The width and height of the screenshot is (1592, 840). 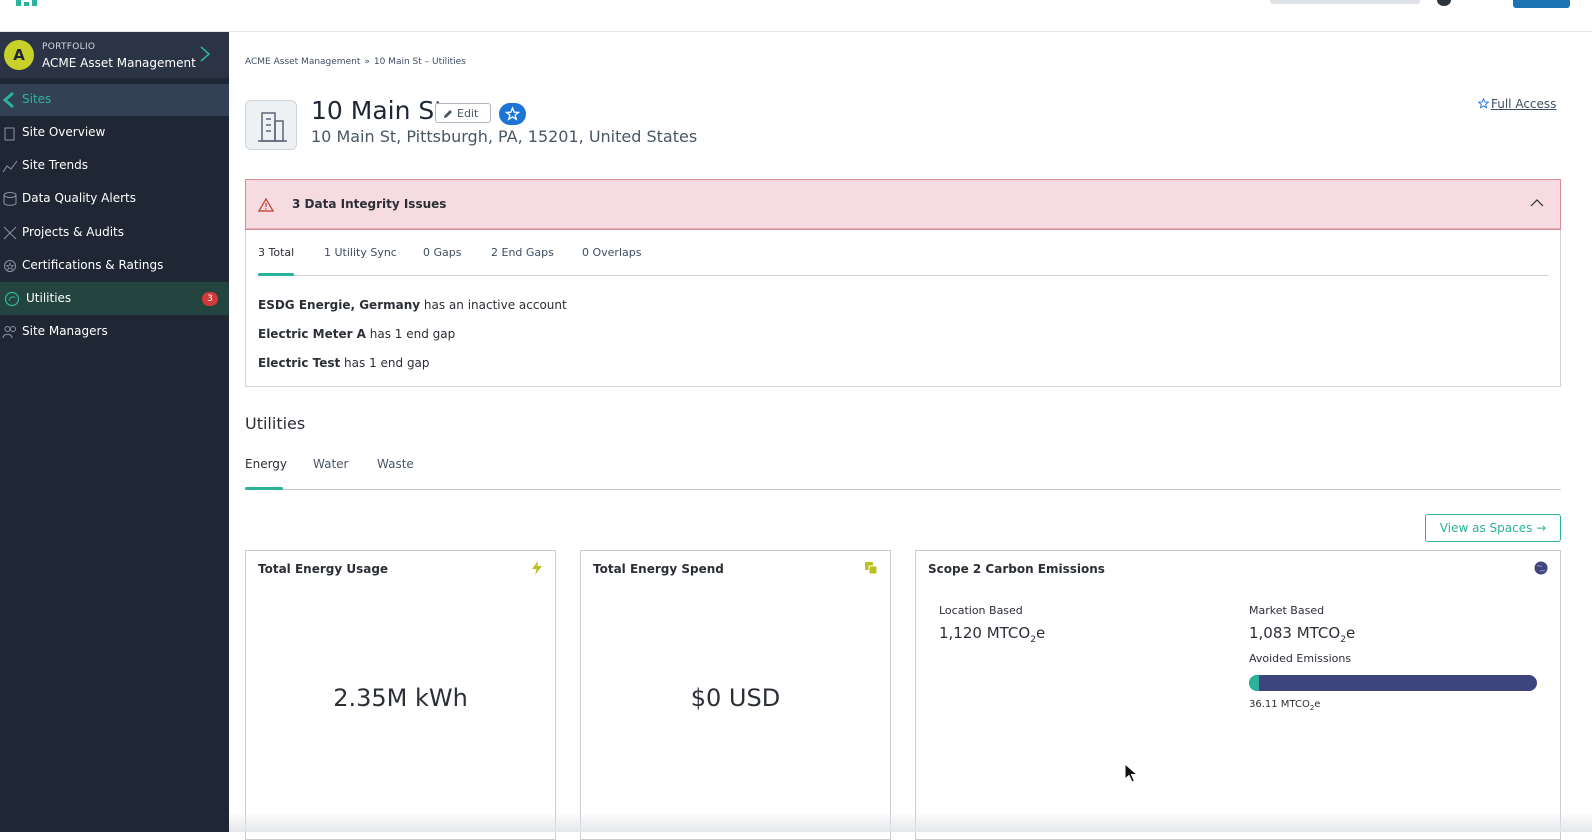 What do you see at coordinates (266, 464) in the screenshot?
I see `tab-energy: Energy` at bounding box center [266, 464].